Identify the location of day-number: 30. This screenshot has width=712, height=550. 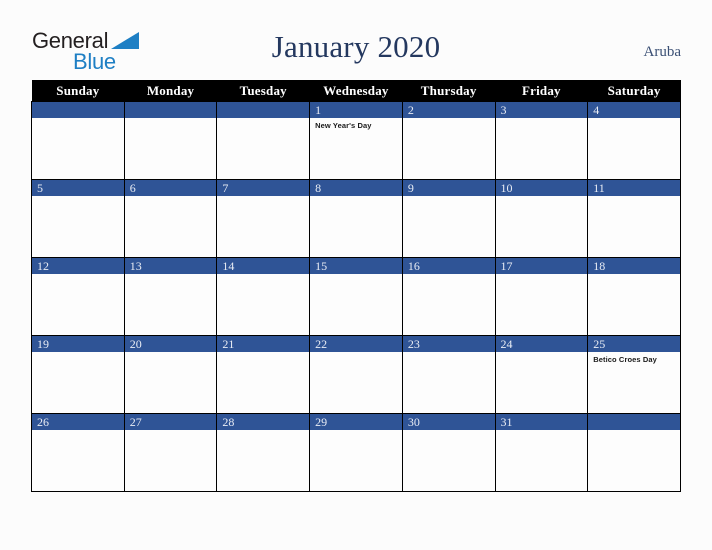
(449, 422).